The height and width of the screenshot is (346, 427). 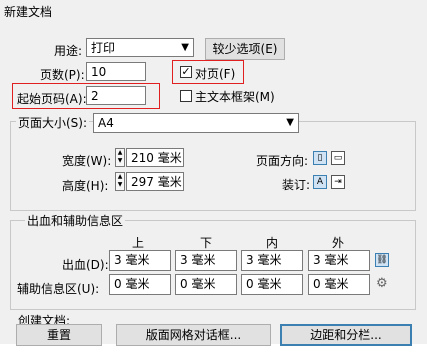 What do you see at coordinates (106, 123) in the screenshot?
I see `page-size-value: A4` at bounding box center [106, 123].